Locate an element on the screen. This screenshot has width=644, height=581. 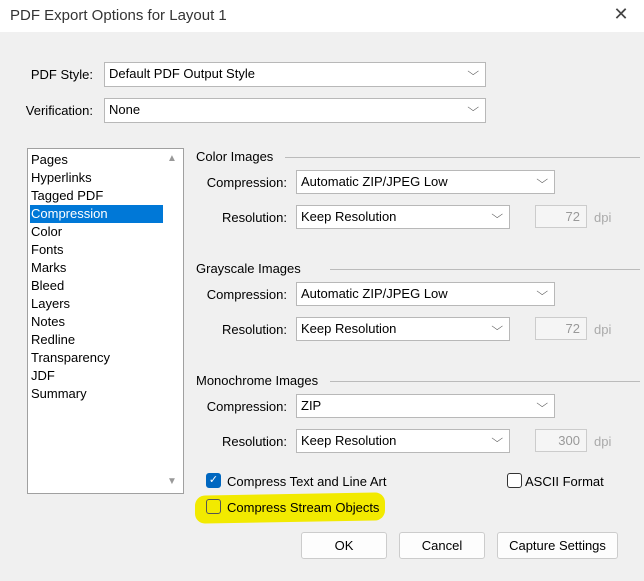
category-item: Tagged PDF is located at coordinates (96, 196).